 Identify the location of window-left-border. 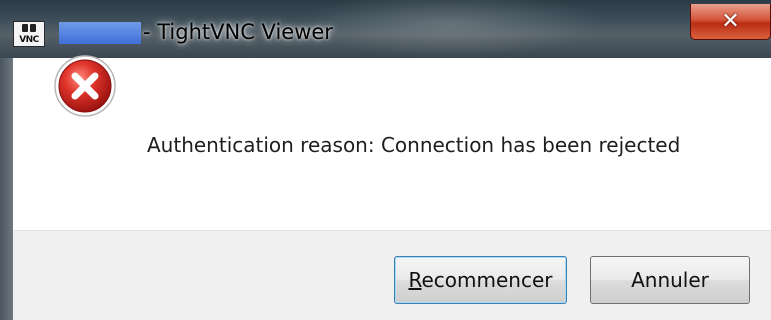
(6, 189).